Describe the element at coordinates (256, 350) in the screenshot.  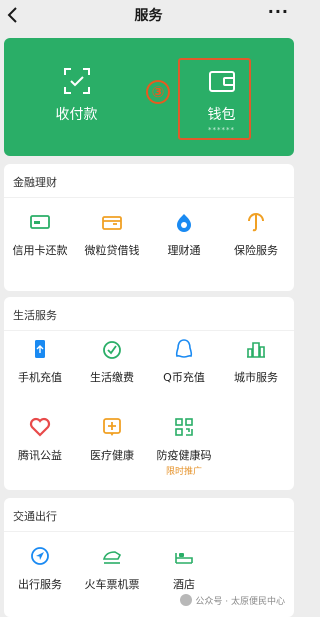
I see `city-icon` at that location.